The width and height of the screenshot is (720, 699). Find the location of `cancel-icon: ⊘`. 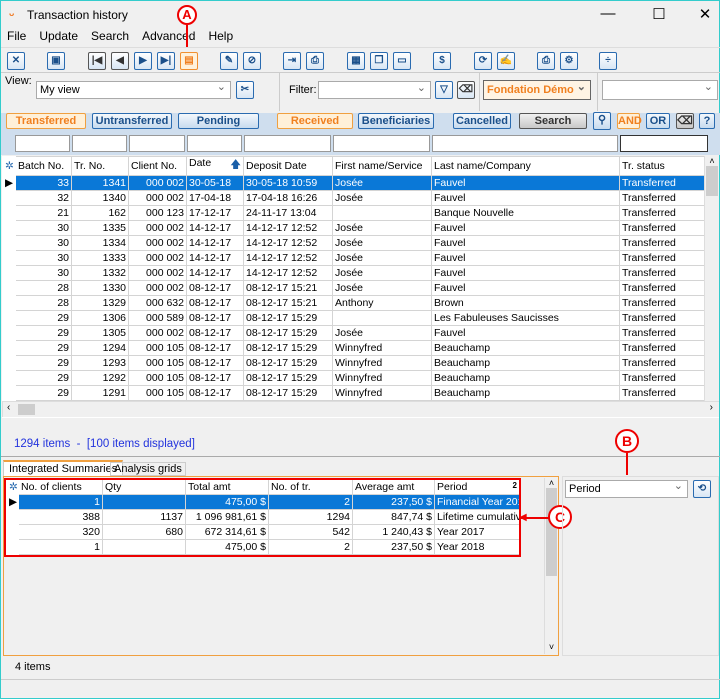

cancel-icon: ⊘ is located at coordinates (252, 61).